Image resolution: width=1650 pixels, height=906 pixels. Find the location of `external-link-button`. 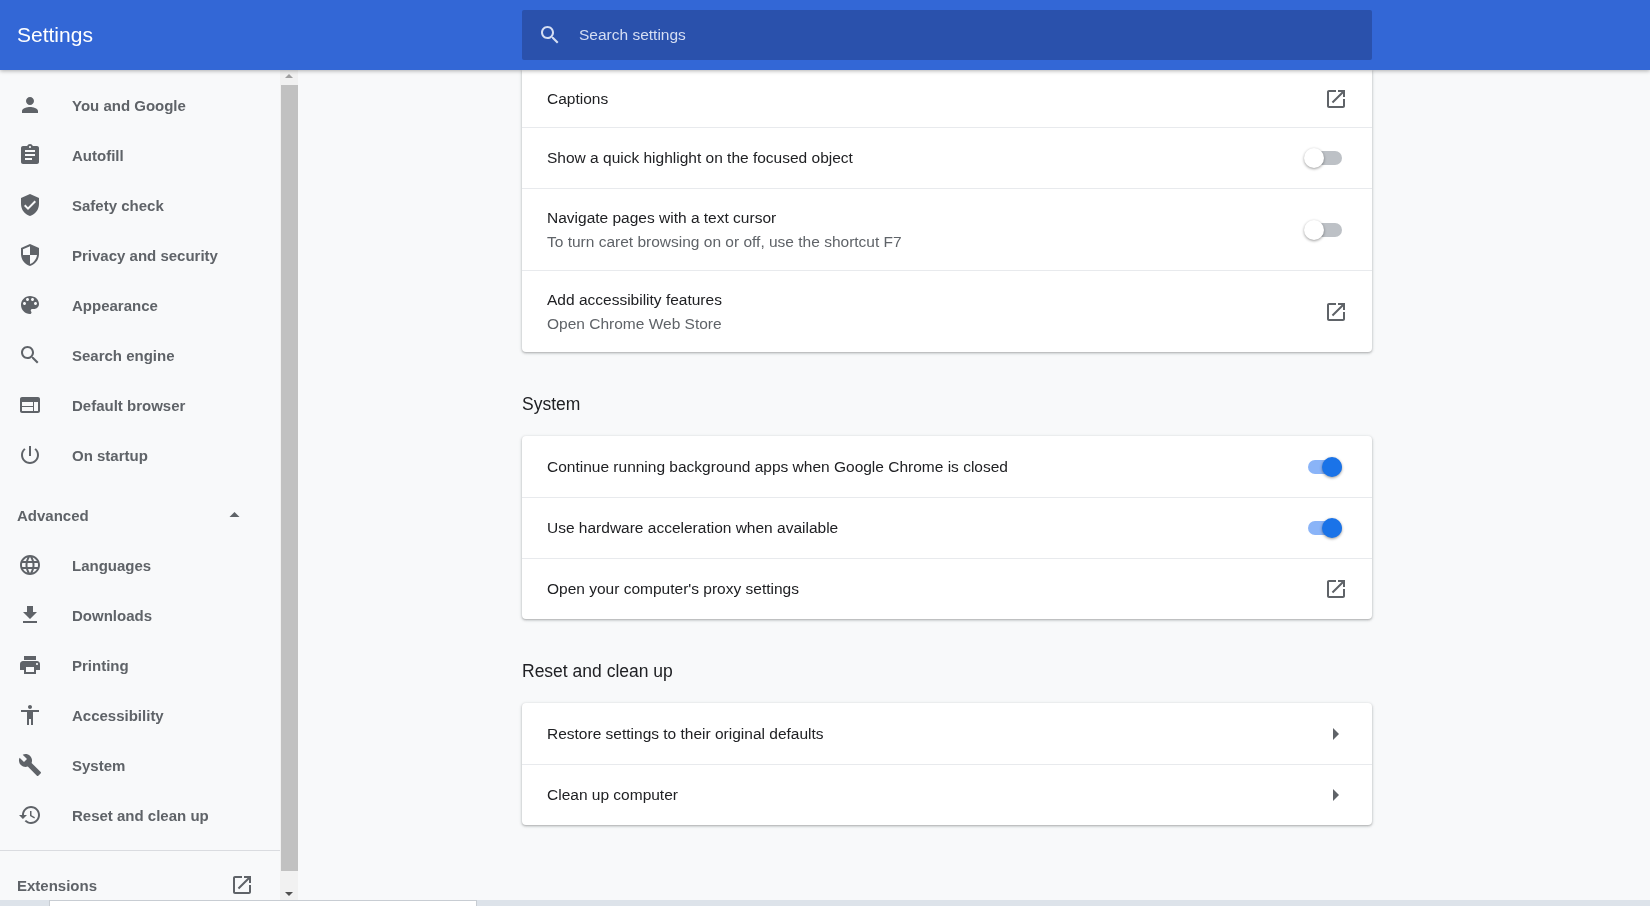

external-link-button is located at coordinates (1336, 589).